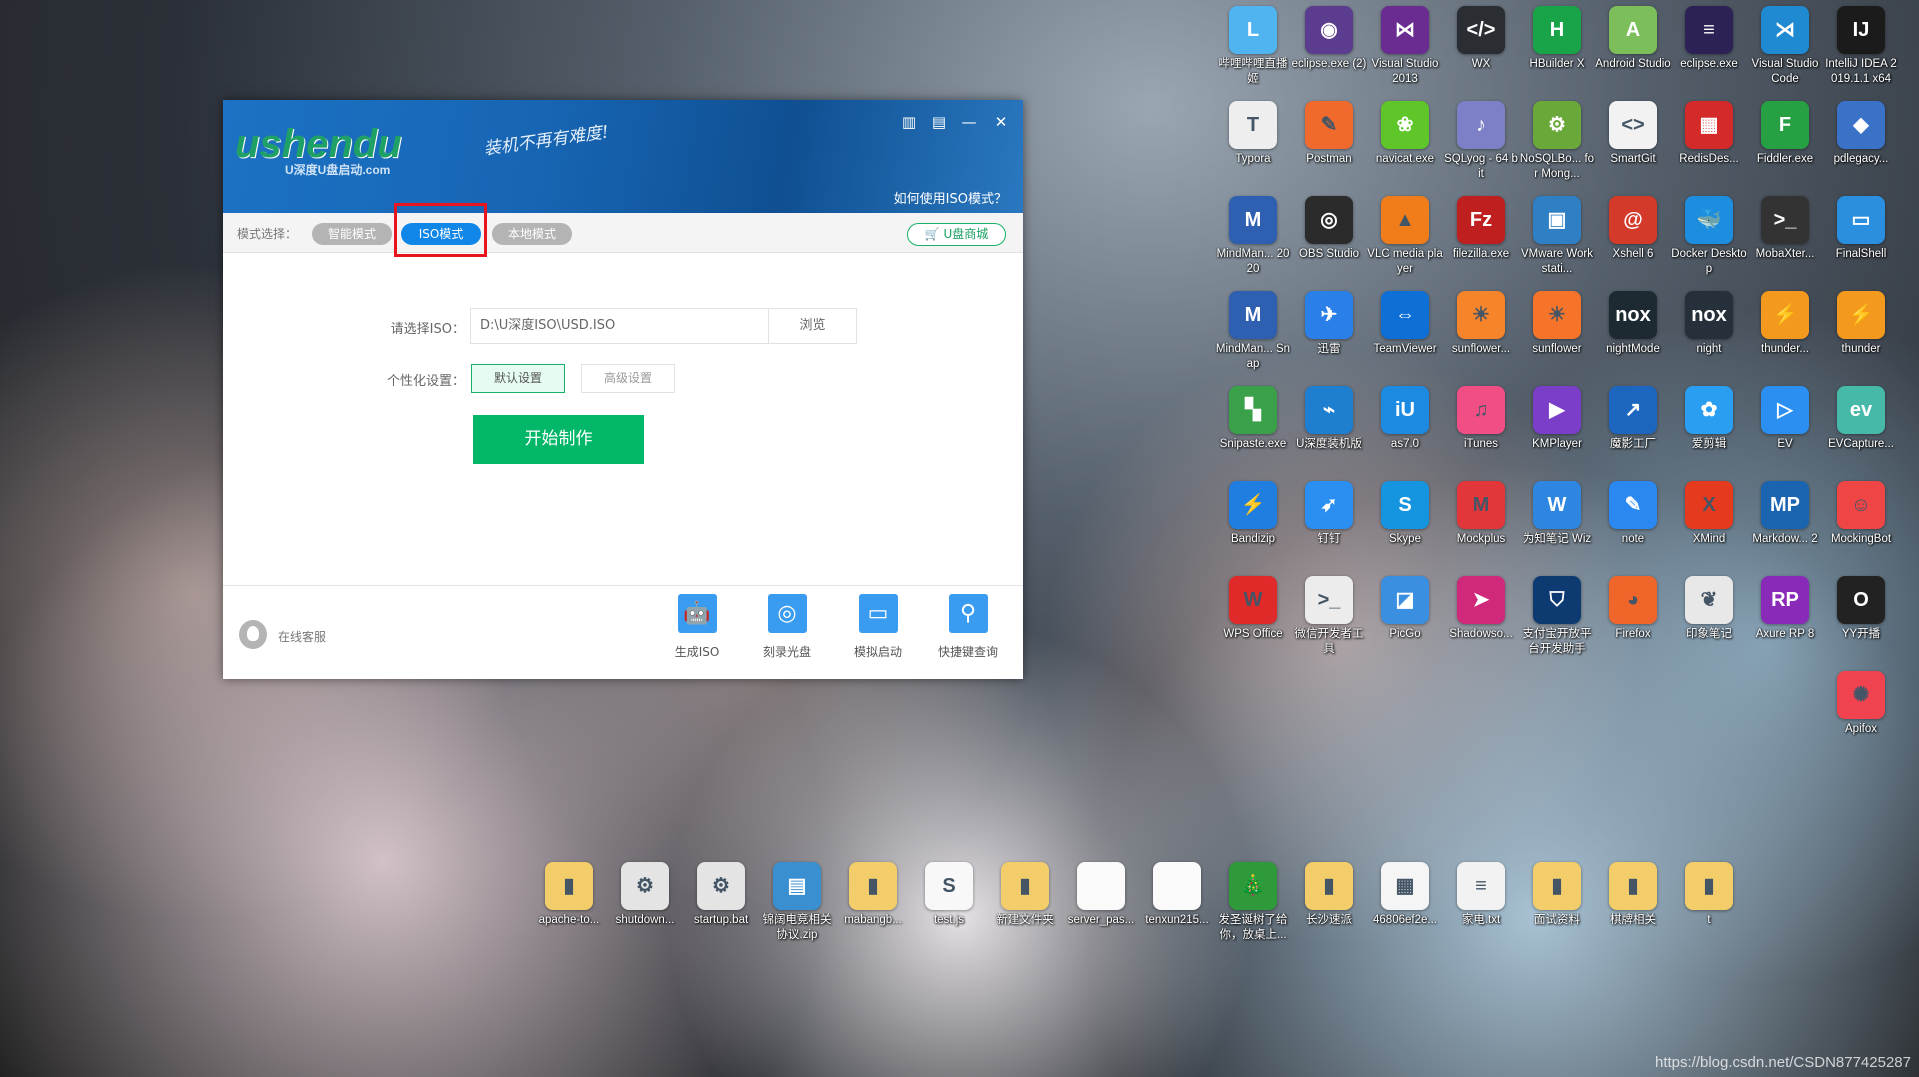  Describe the element at coordinates (1861, 514) in the screenshot. I see `desktop-icon: ☺ MockingBot` at that location.